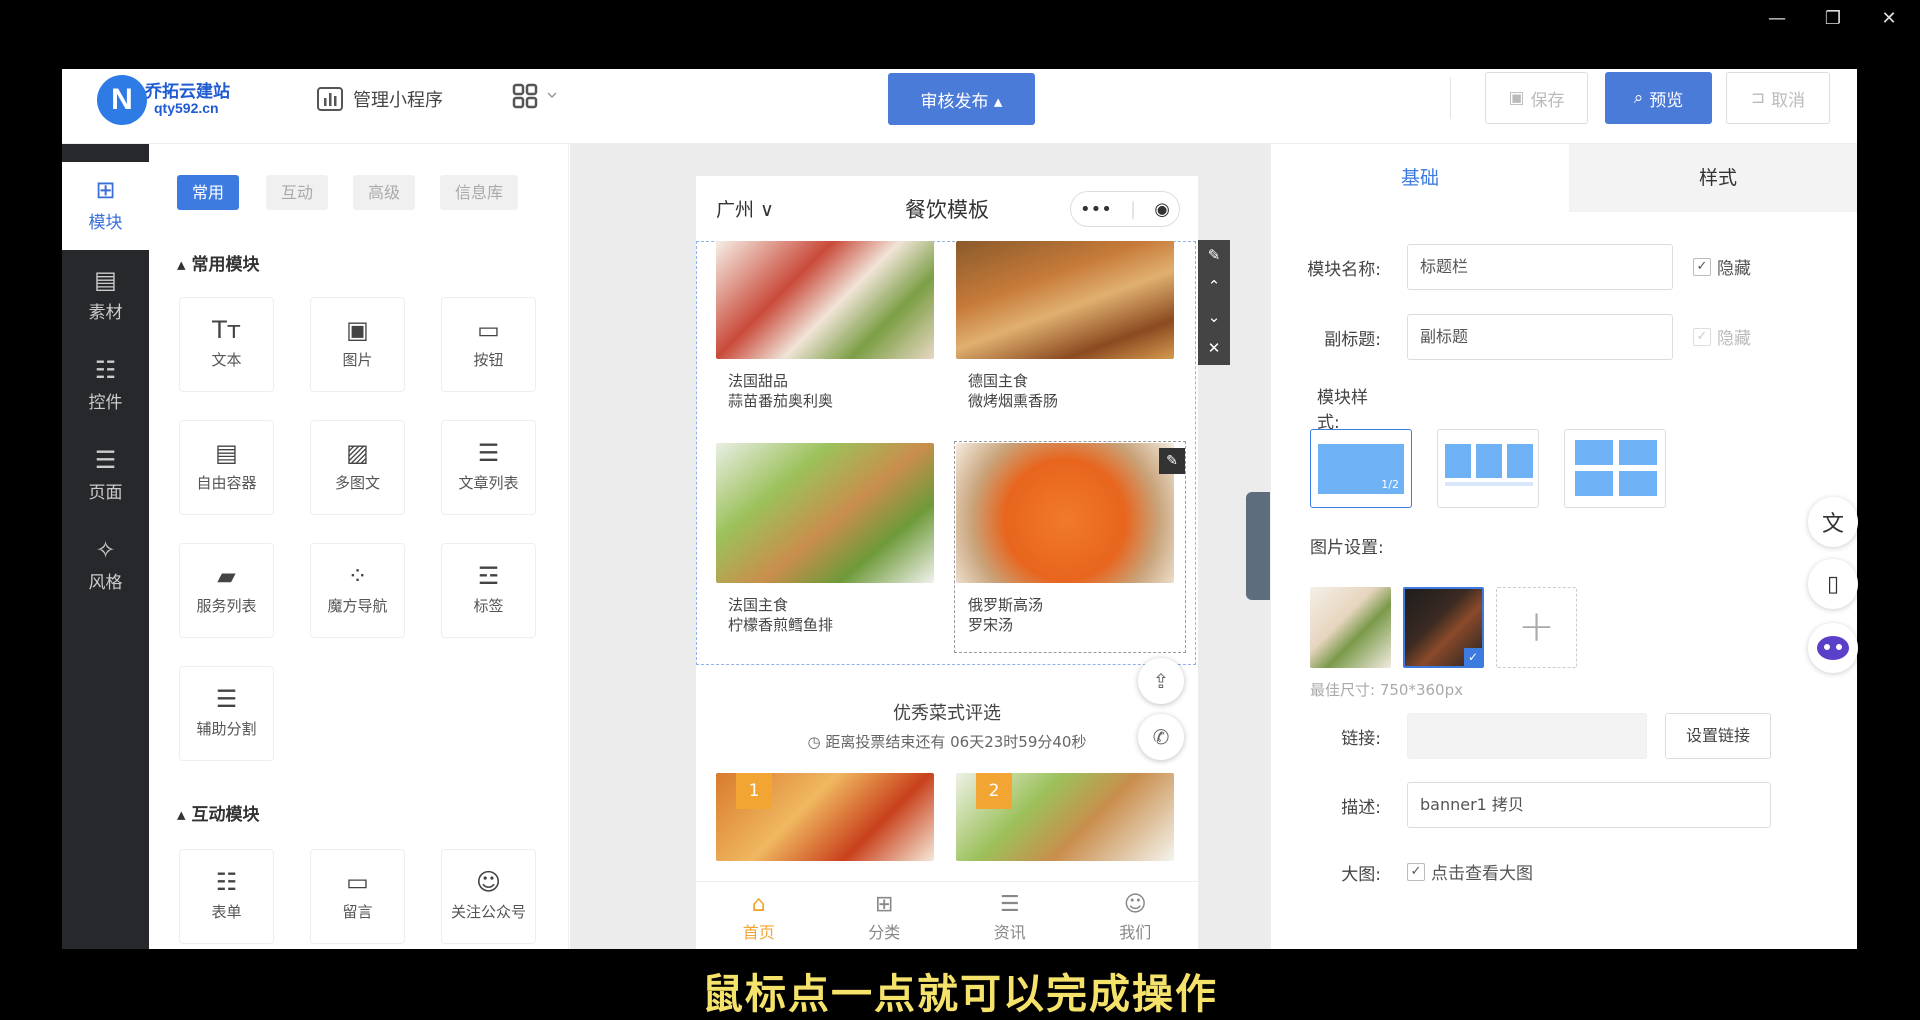 The width and height of the screenshot is (1920, 1020). I want to click on minimize-button: —, so click(1777, 18).